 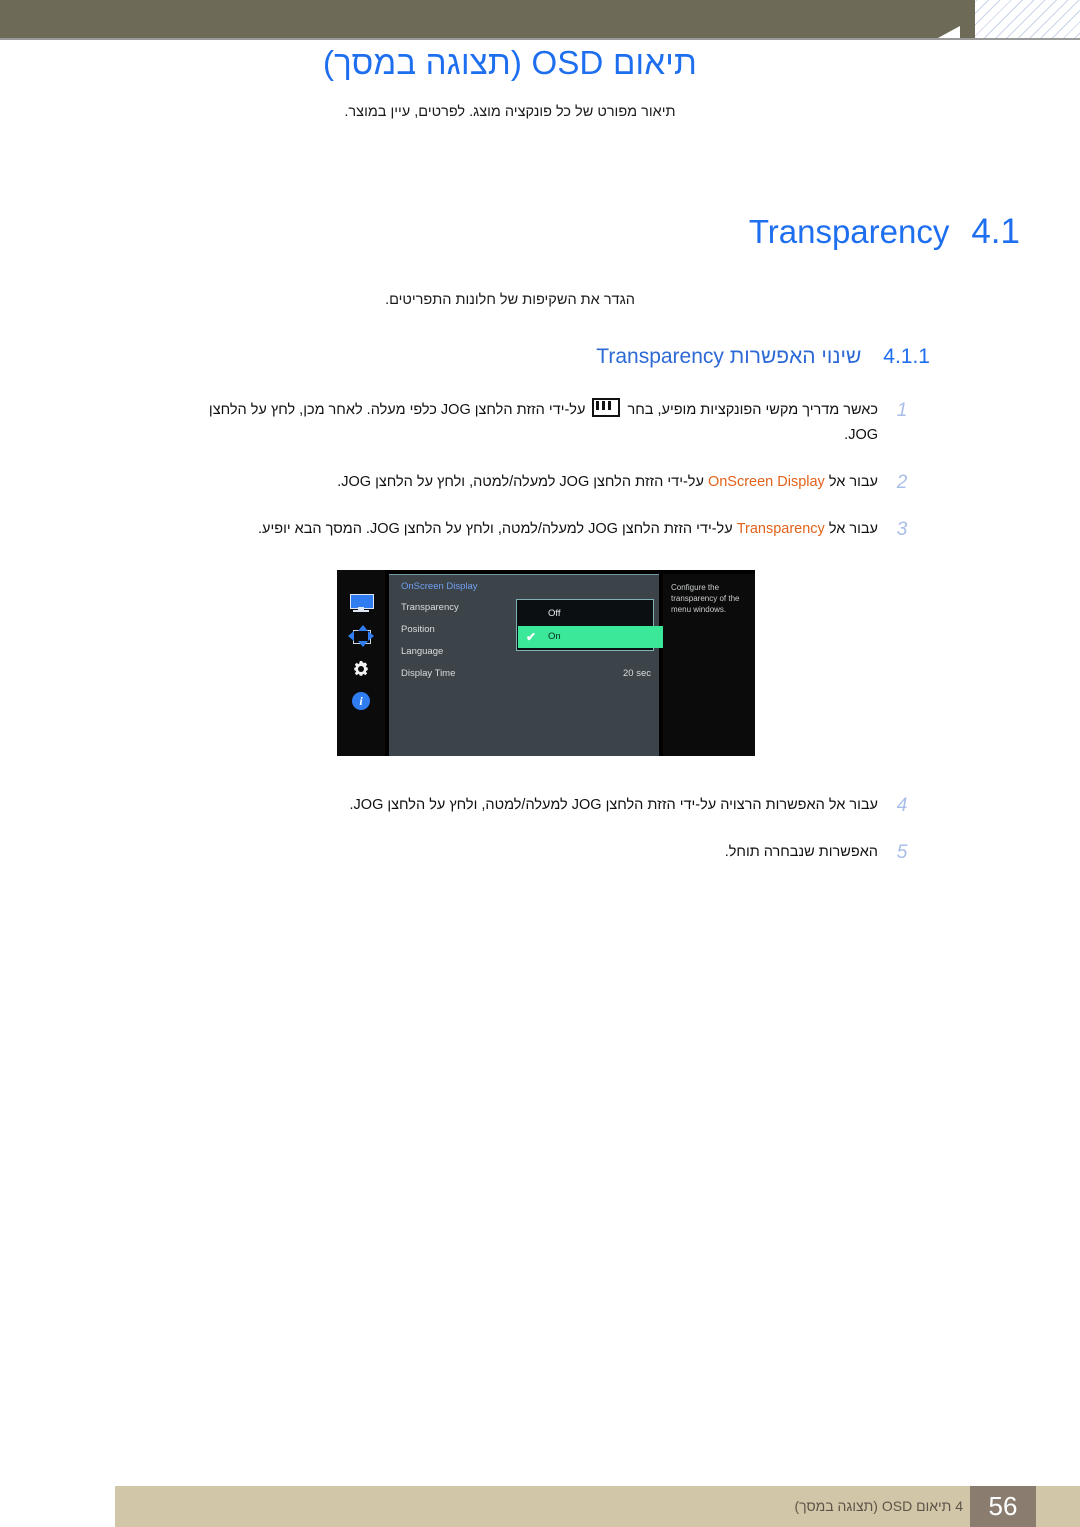 I want to click on section-heading: 4.1 Transparency, so click(x=884, y=232).